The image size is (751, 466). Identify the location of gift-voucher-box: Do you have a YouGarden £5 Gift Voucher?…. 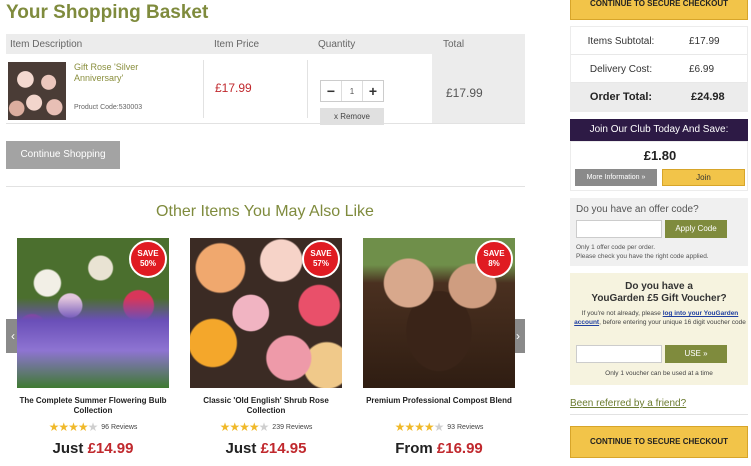
(659, 329).